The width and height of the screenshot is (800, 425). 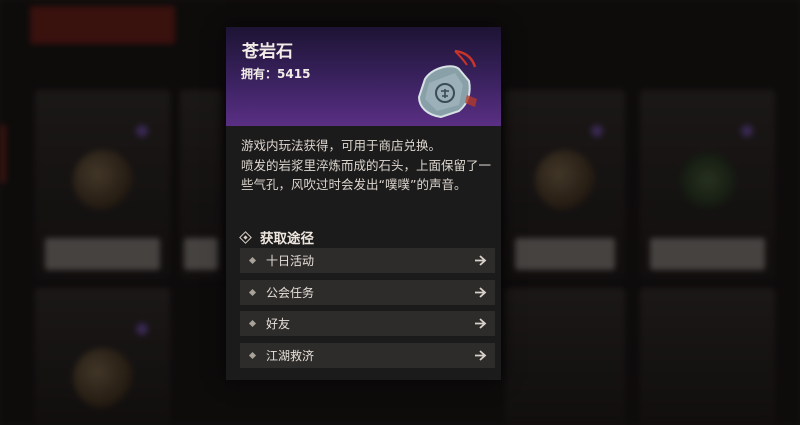 I want to click on source-row-friends: 好友, so click(x=367, y=323).